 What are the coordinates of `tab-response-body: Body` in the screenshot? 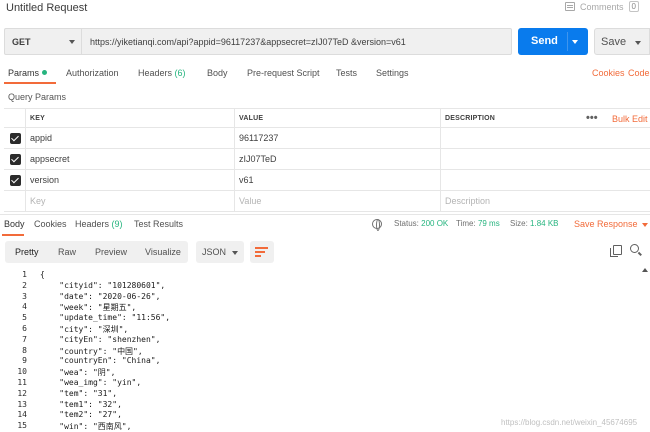 It's located at (14, 224).